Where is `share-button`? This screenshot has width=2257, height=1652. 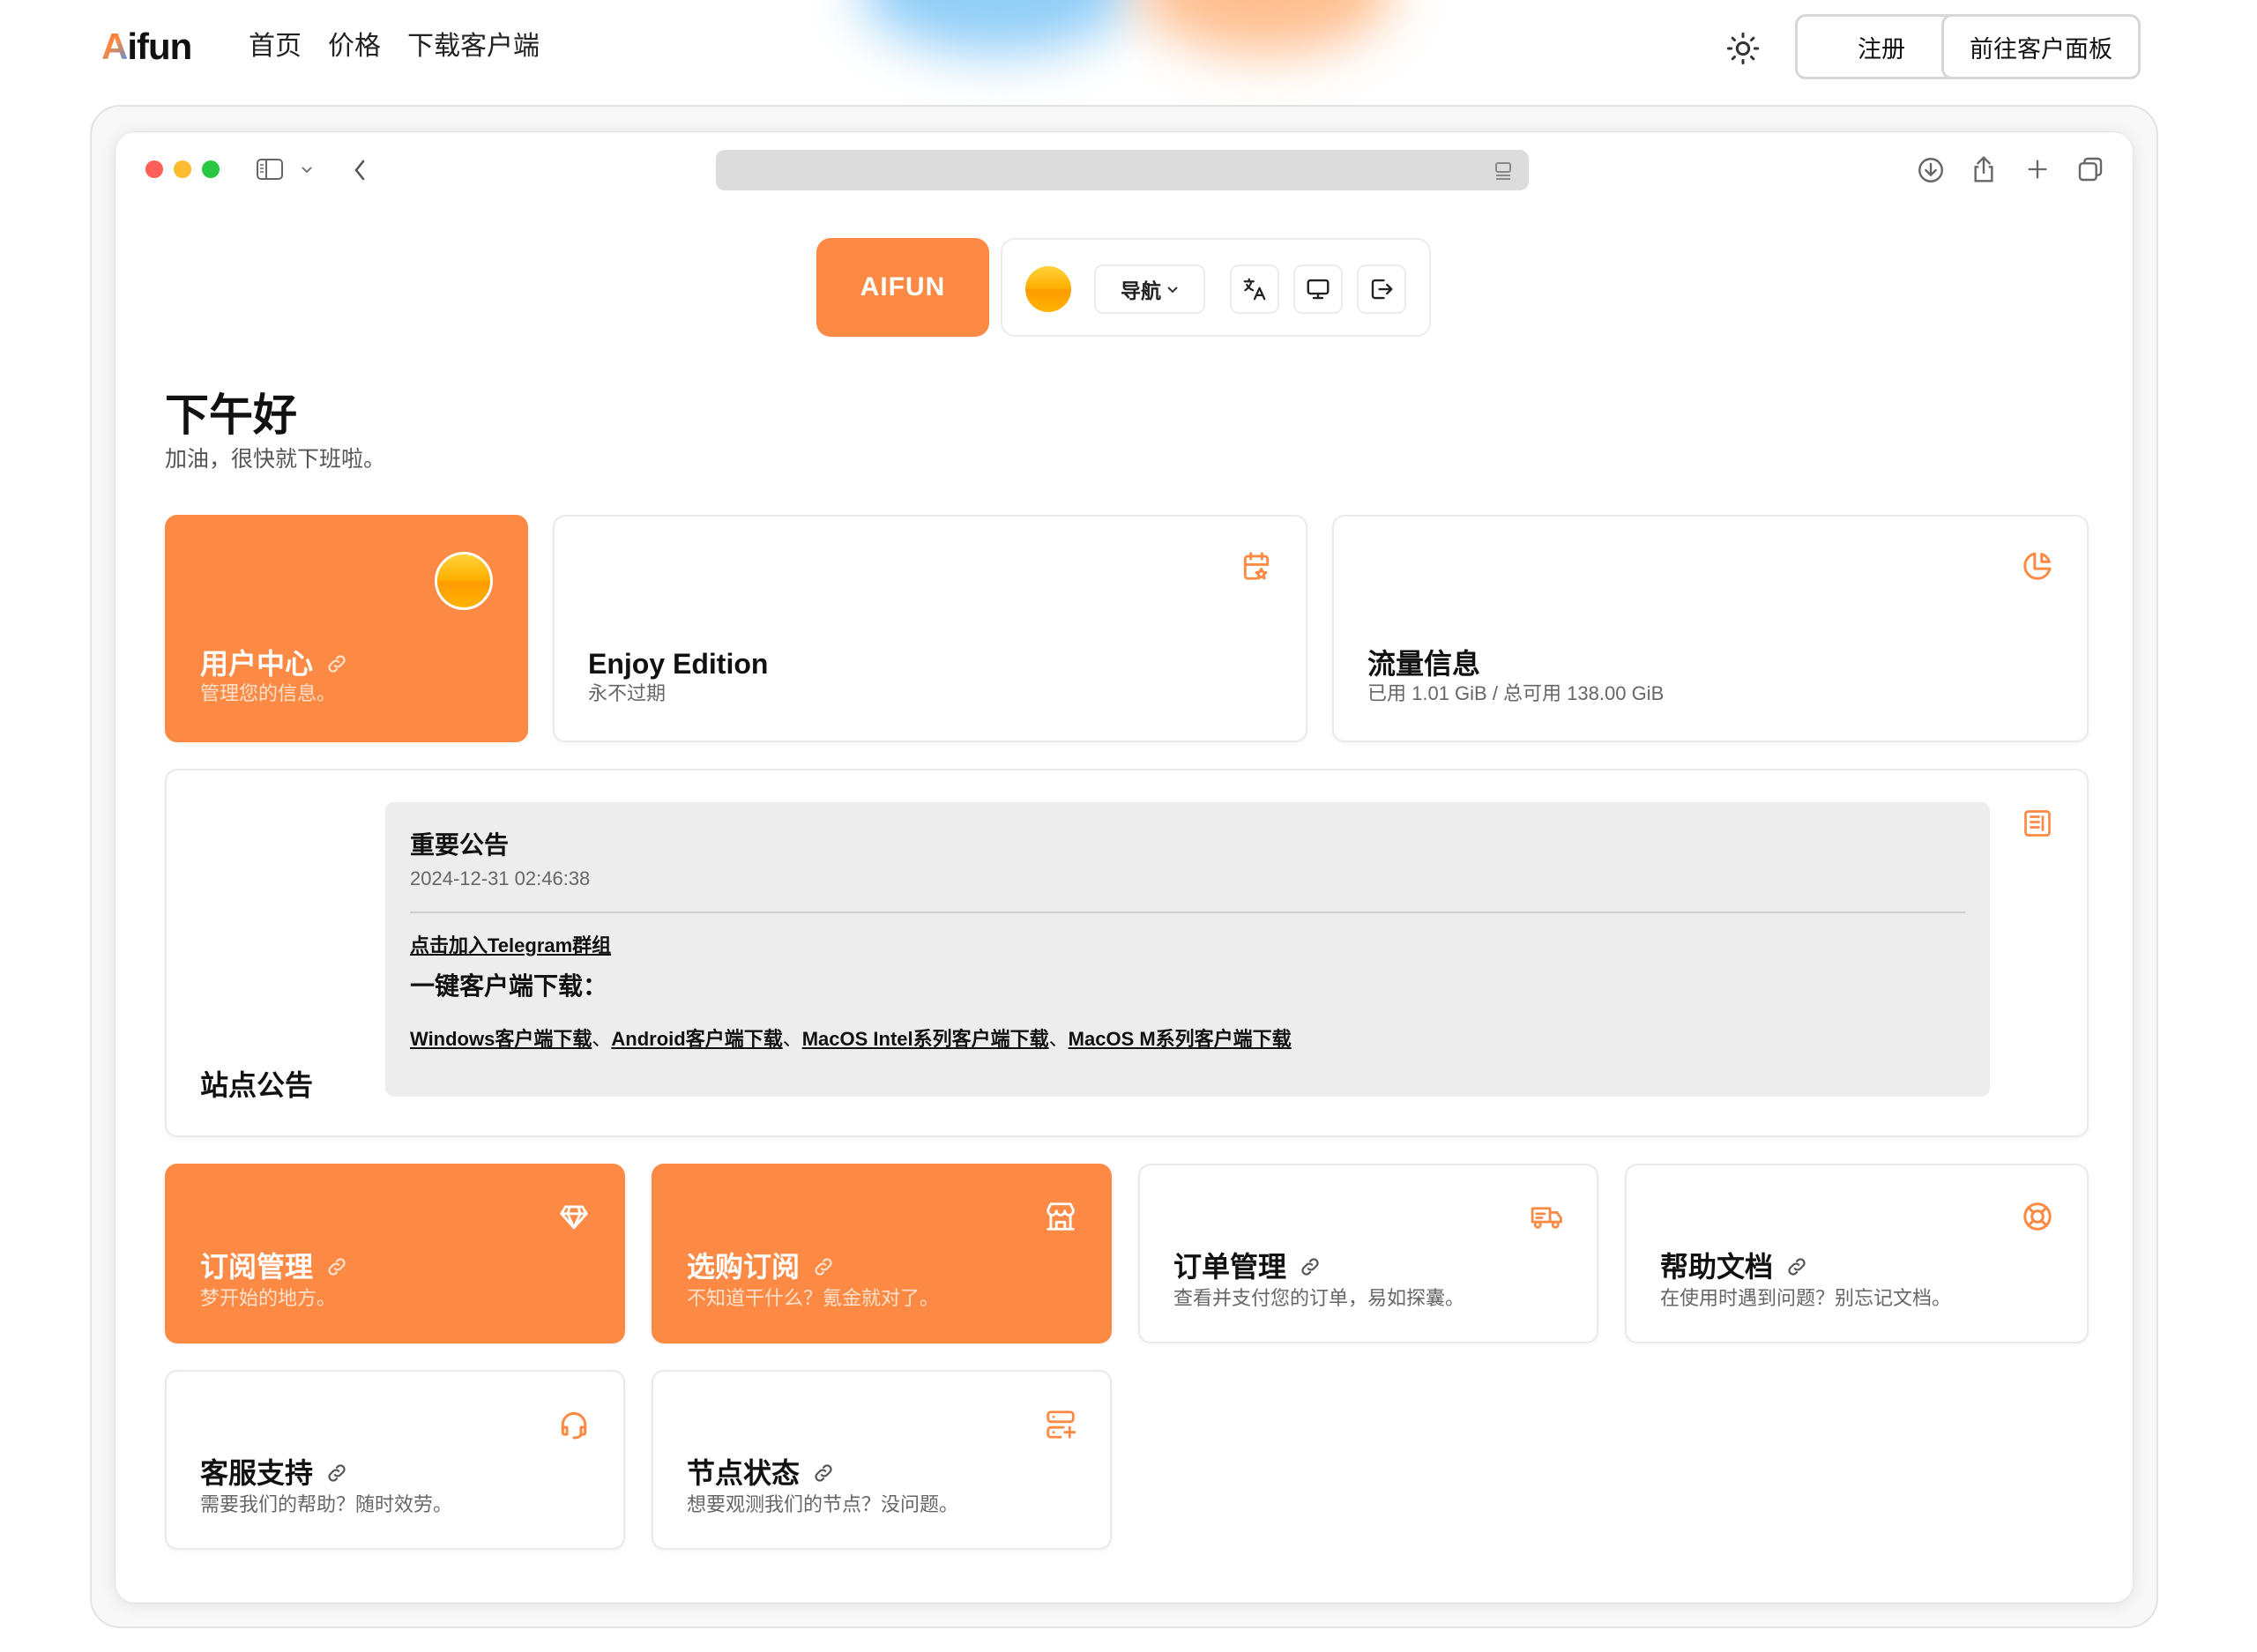 share-button is located at coordinates (1983, 169).